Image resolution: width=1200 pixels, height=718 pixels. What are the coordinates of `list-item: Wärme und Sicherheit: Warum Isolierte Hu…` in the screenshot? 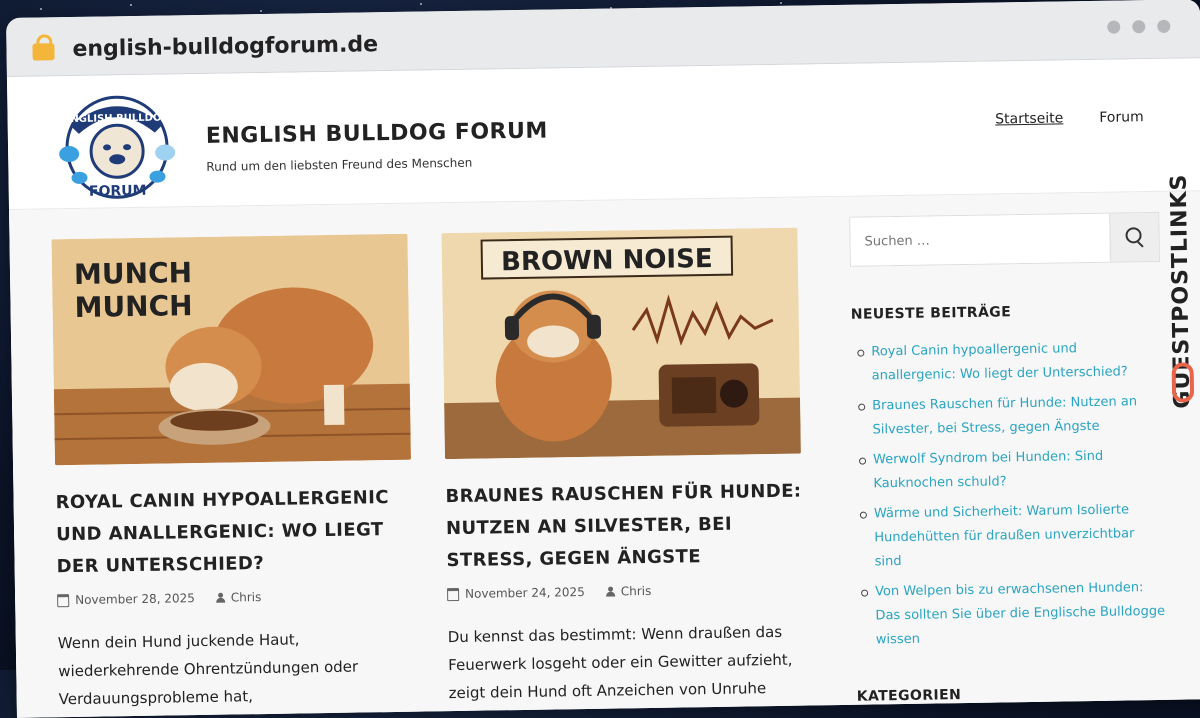 It's located at (1009, 536).